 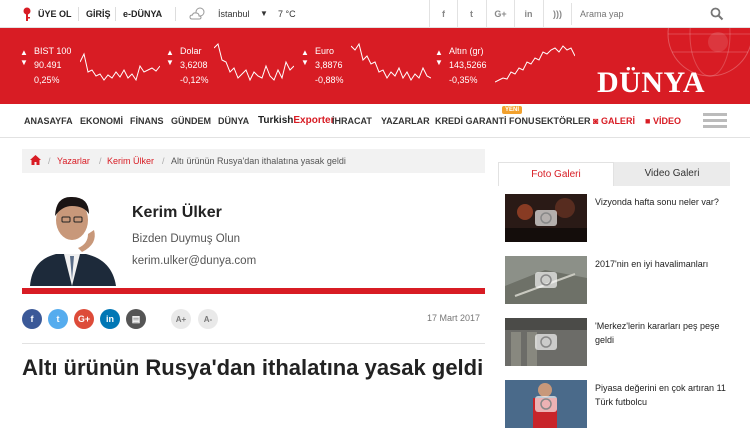 What do you see at coordinates (528, 14) in the screenshot?
I see `linkedin-icon: in` at bounding box center [528, 14].